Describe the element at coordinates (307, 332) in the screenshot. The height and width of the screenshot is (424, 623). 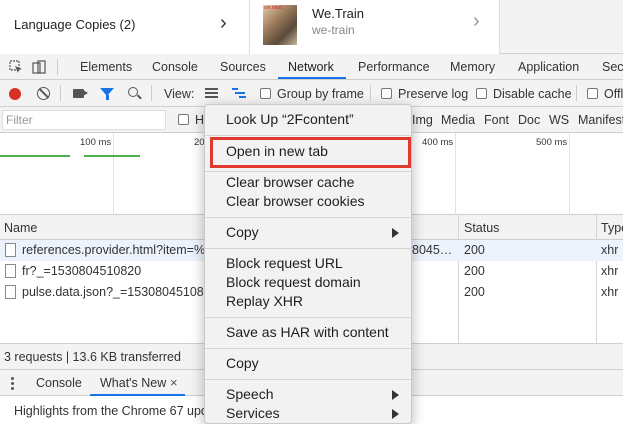
I see `menu-item-save-as-har: Save as HAR with content` at that location.